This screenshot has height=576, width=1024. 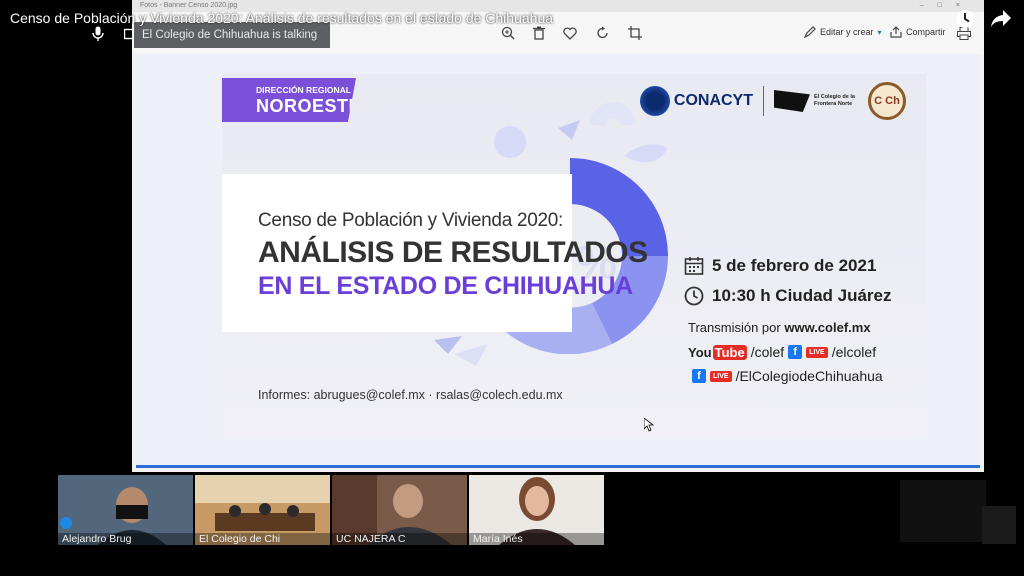 What do you see at coordinates (115, 34) in the screenshot?
I see `meeting-controls` at bounding box center [115, 34].